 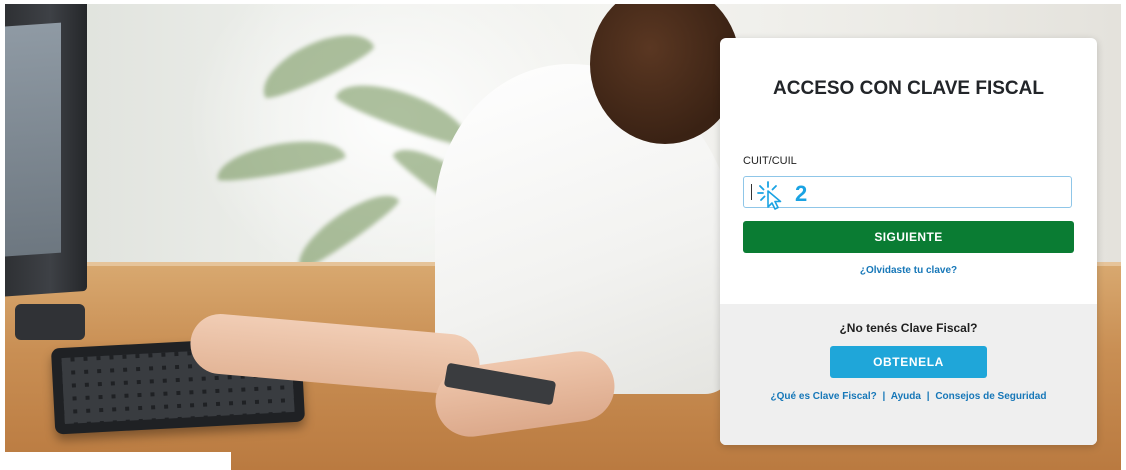 I want to click on cuit-label: CUIT/CUIL, so click(x=770, y=161).